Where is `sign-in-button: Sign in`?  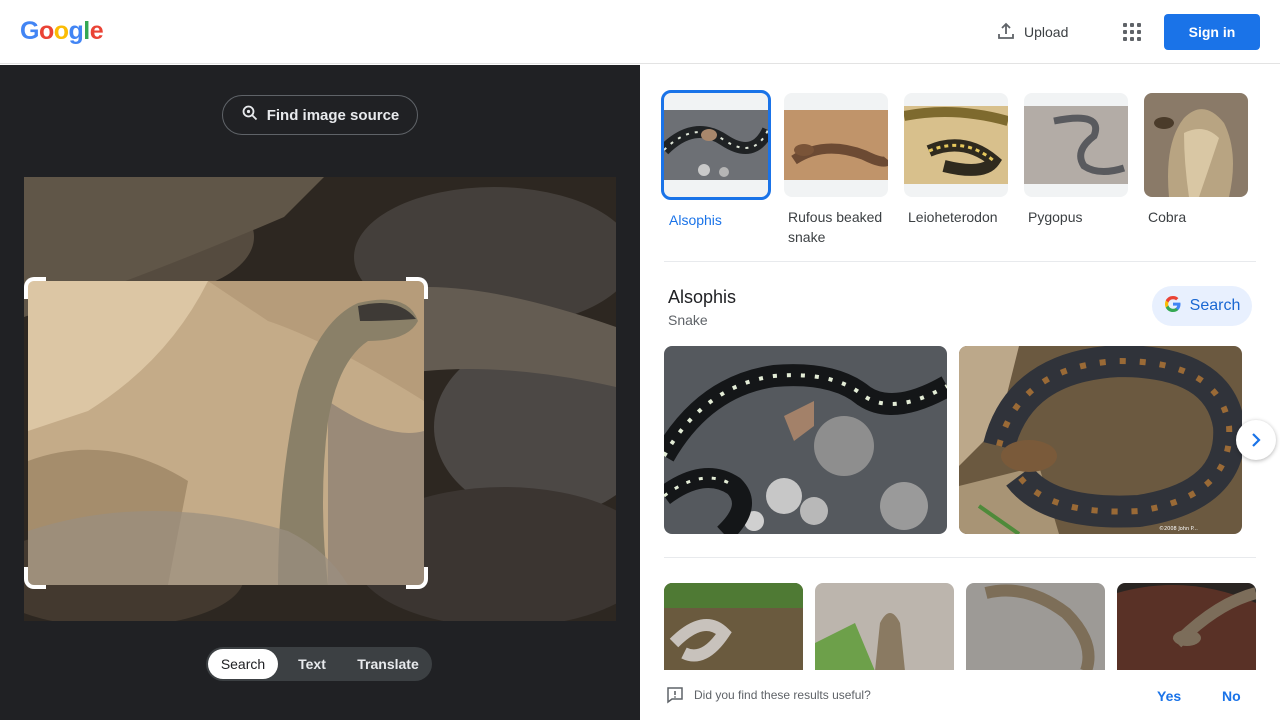
sign-in-button: Sign in is located at coordinates (1212, 32).